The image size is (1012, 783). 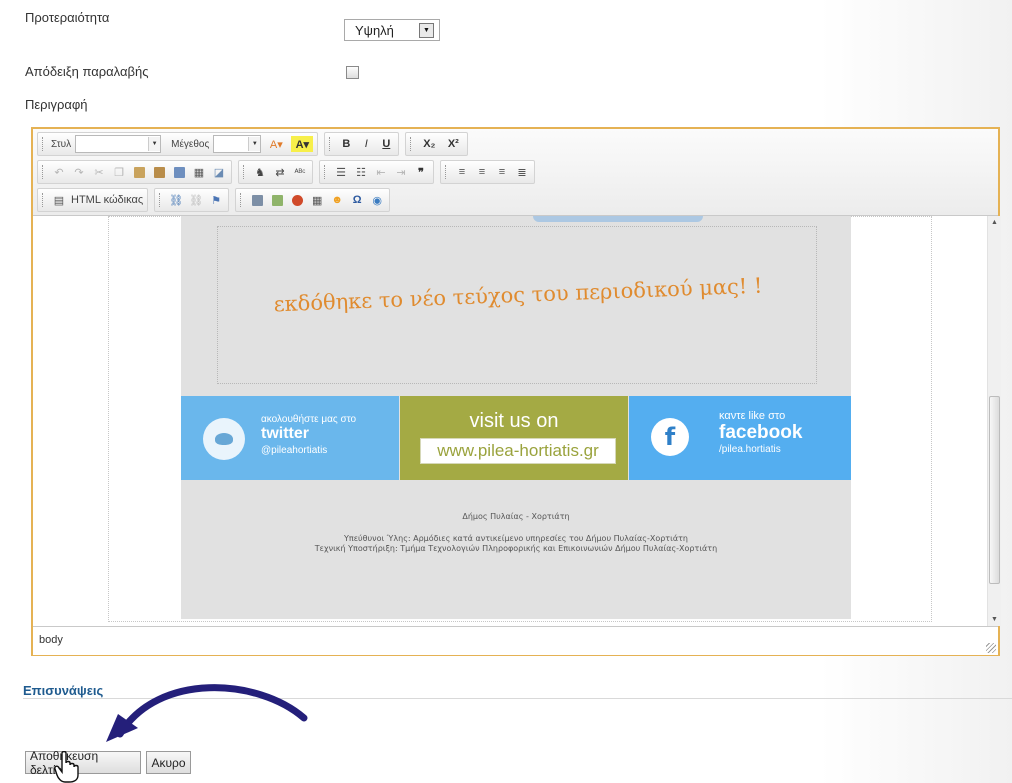 What do you see at coordinates (176, 200) in the screenshot?
I see `link-icon: ⛓` at bounding box center [176, 200].